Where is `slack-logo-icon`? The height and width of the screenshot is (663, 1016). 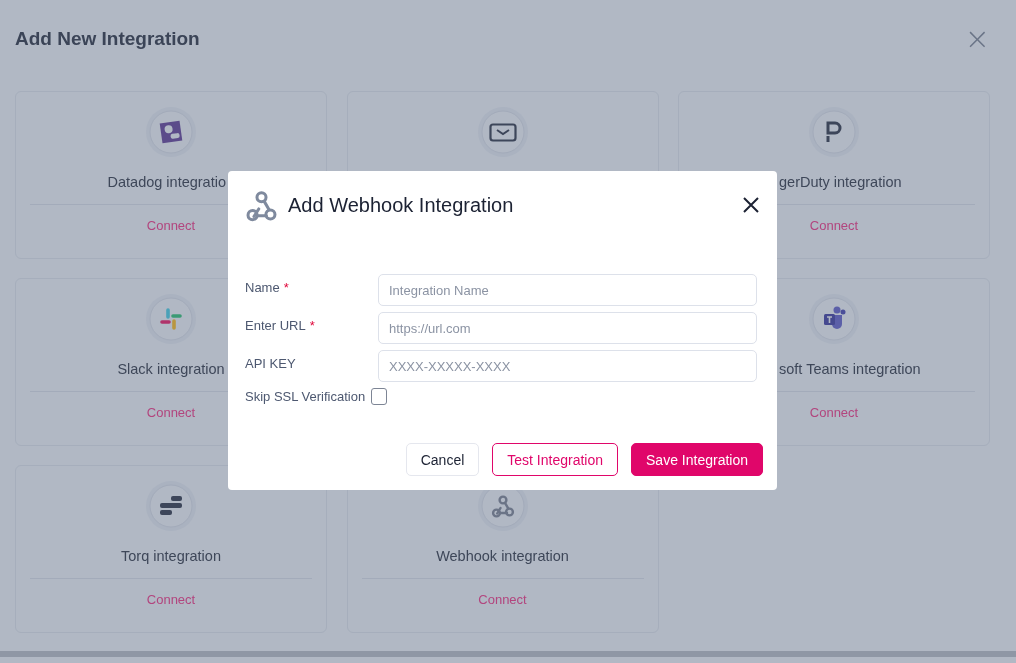
slack-logo-icon is located at coordinates (171, 319).